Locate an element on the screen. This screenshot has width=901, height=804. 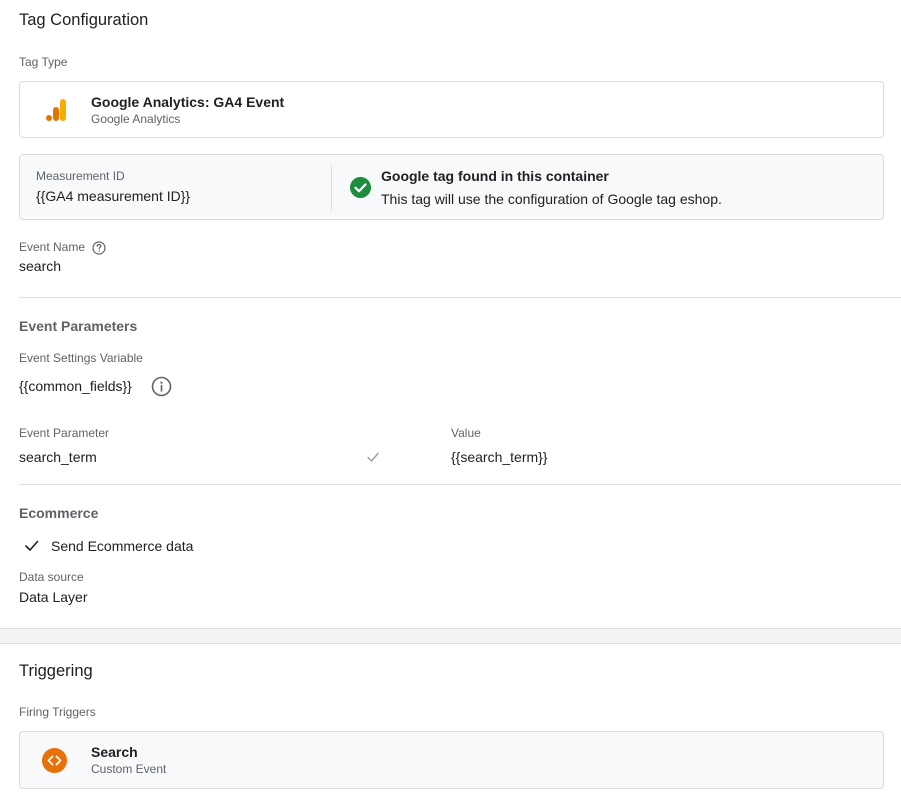
event-settings-value: {{common_fields}} is located at coordinates (75, 386).